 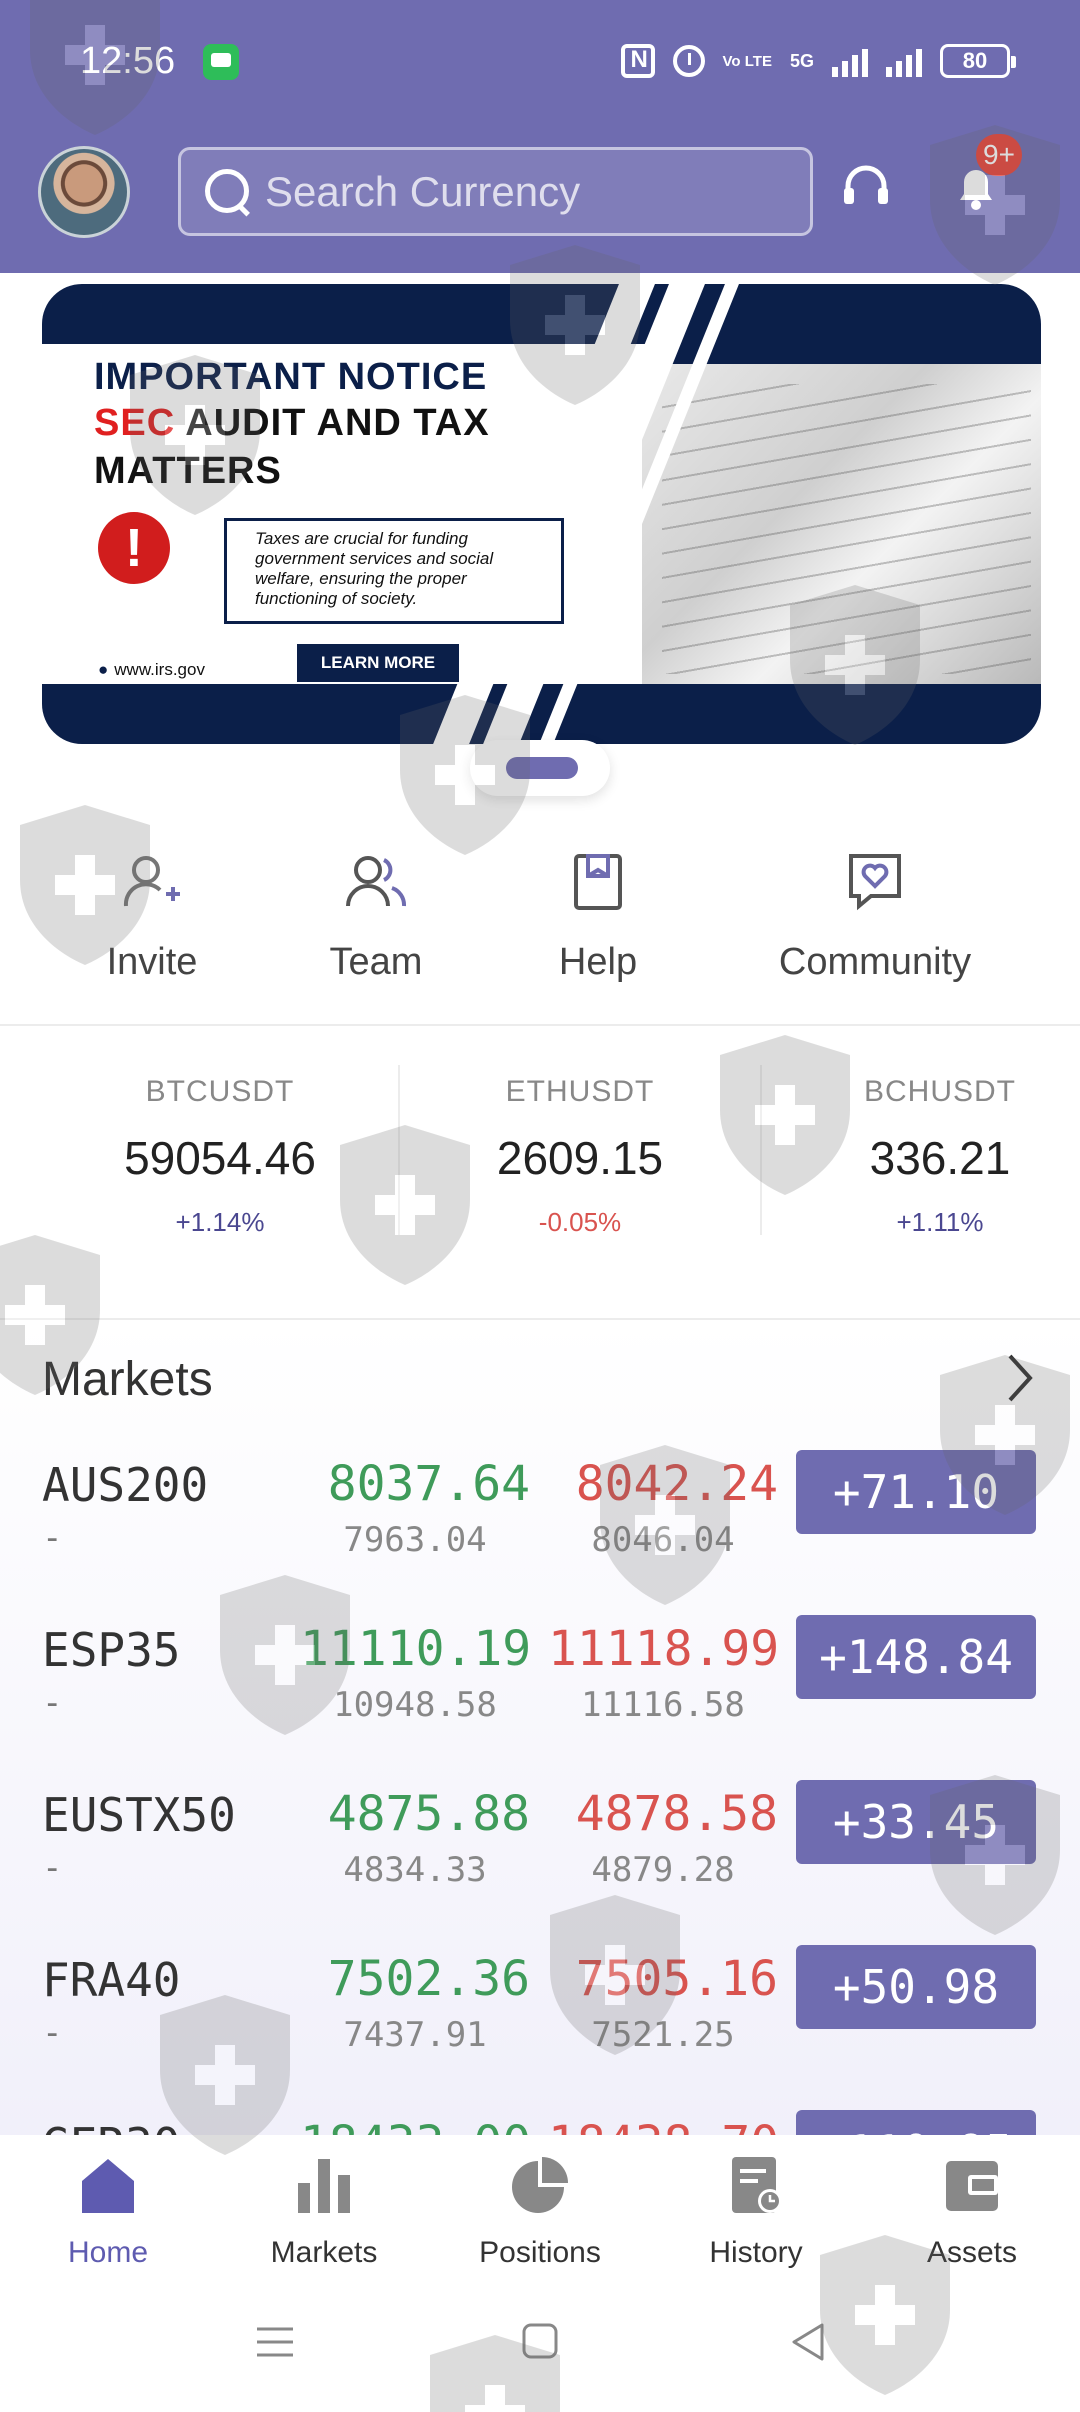 I want to click on nav-home: Home, so click(x=108, y=2211).